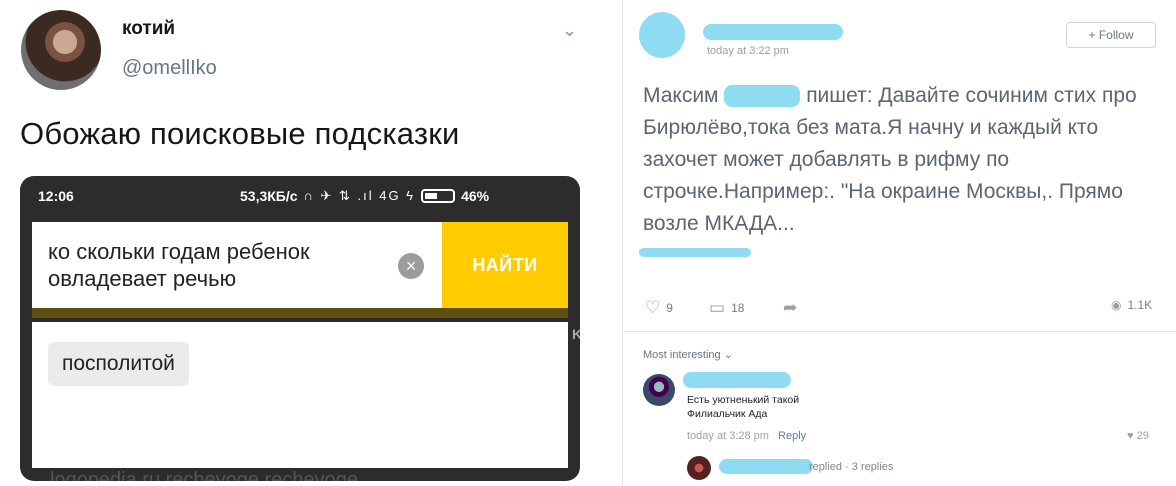 The image size is (1176, 486). What do you see at coordinates (792, 436) in the screenshot?
I see `reply-link: Reply` at bounding box center [792, 436].